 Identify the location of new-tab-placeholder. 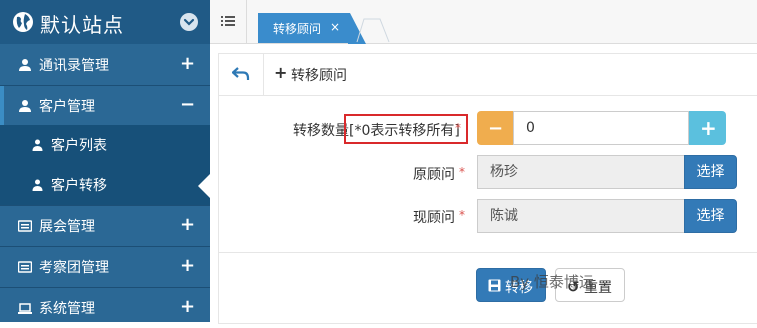
(373, 30).